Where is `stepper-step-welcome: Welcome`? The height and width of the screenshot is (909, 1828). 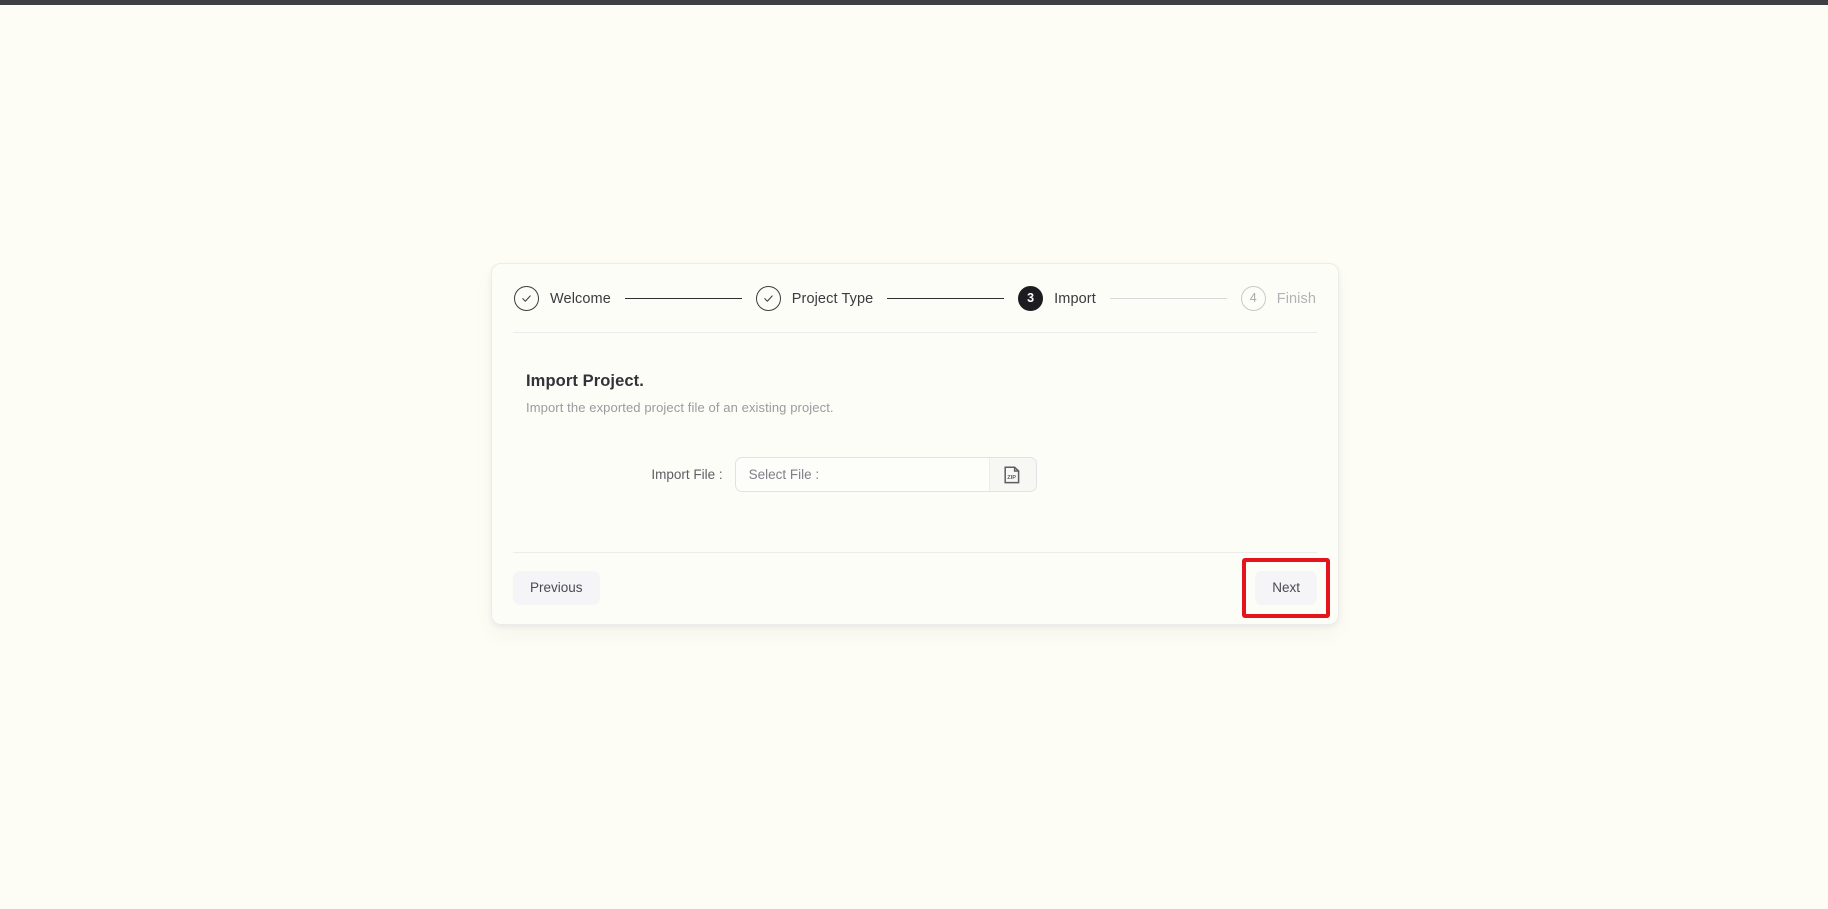 stepper-step-welcome: Welcome is located at coordinates (562, 298).